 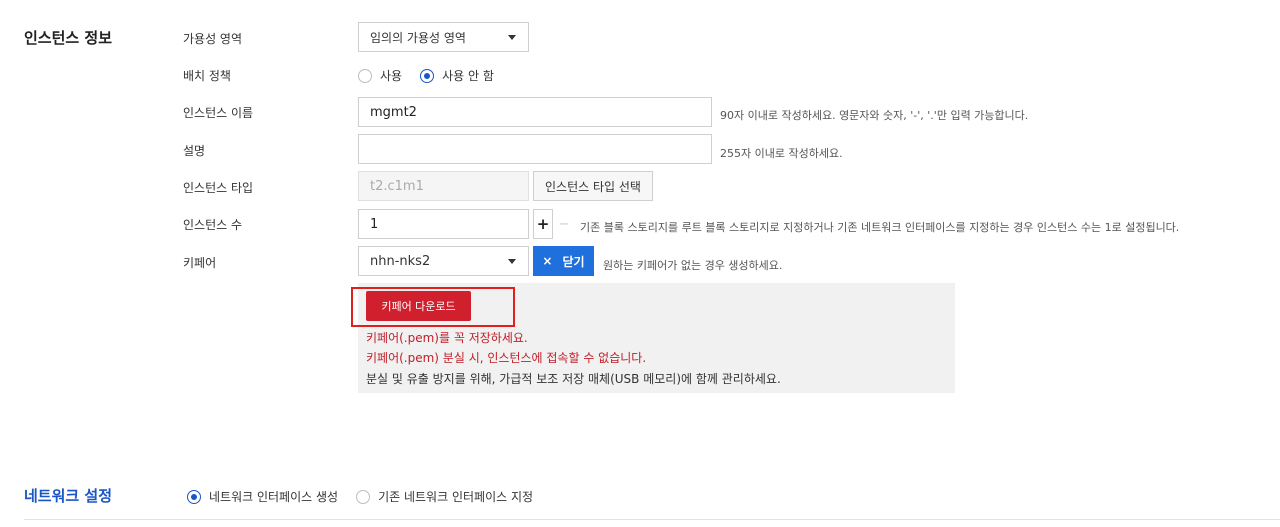 What do you see at coordinates (194, 496) in the screenshot?
I see `create-network-interface-radio` at bounding box center [194, 496].